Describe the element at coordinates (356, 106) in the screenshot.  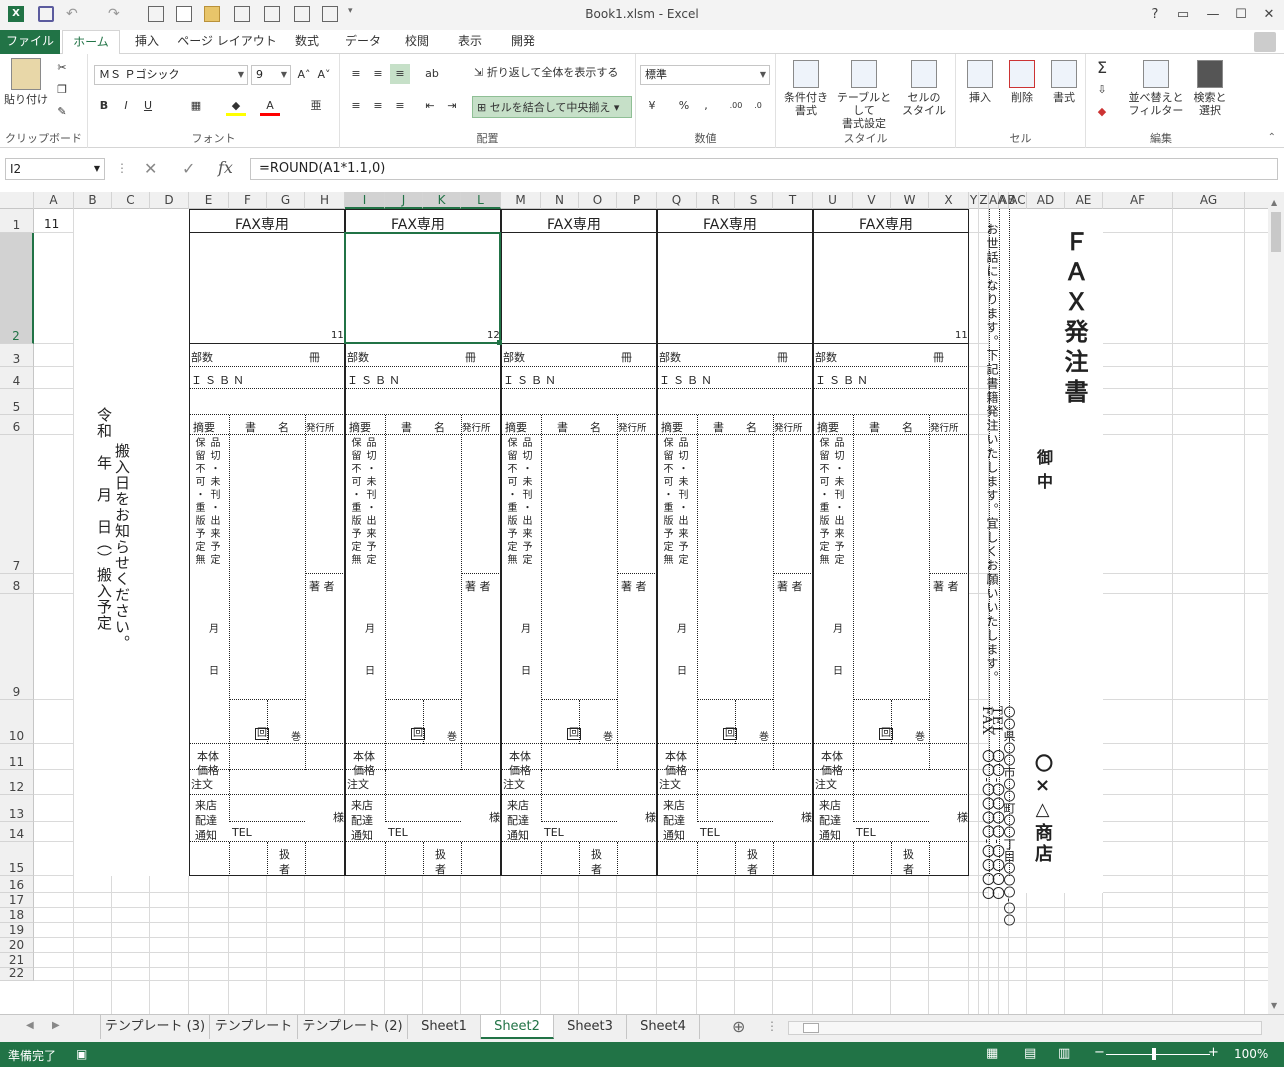
I see `align-left-icon: ≡` at that location.